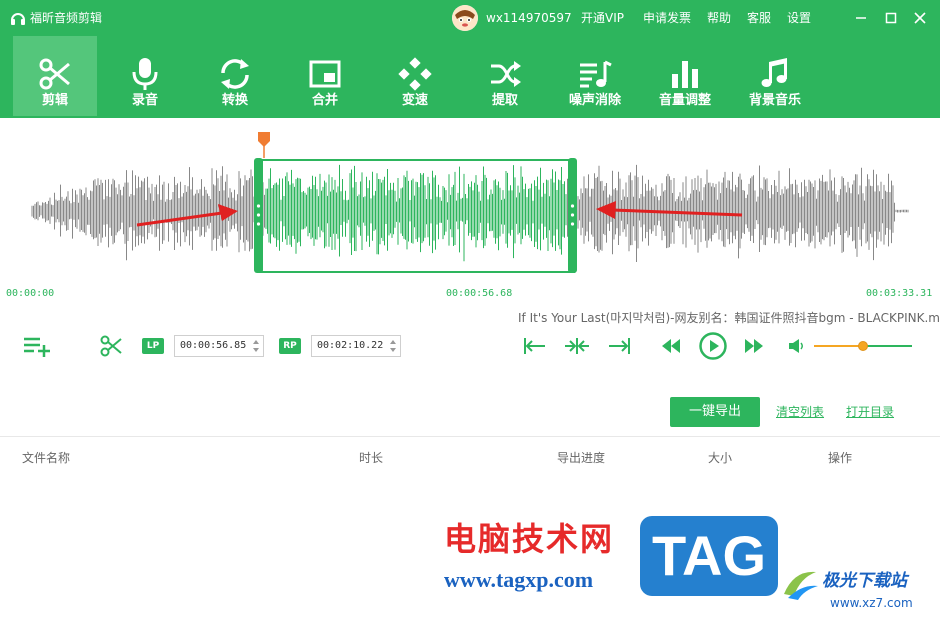 This screenshot has height=620, width=940. Describe the element at coordinates (577, 346) in the screenshot. I see `jump-to-middle-icon` at that location.